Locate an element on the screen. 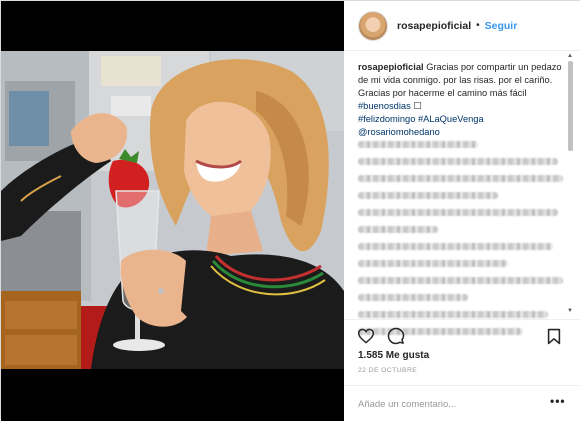  scrollbar-thumb is located at coordinates (570, 106).